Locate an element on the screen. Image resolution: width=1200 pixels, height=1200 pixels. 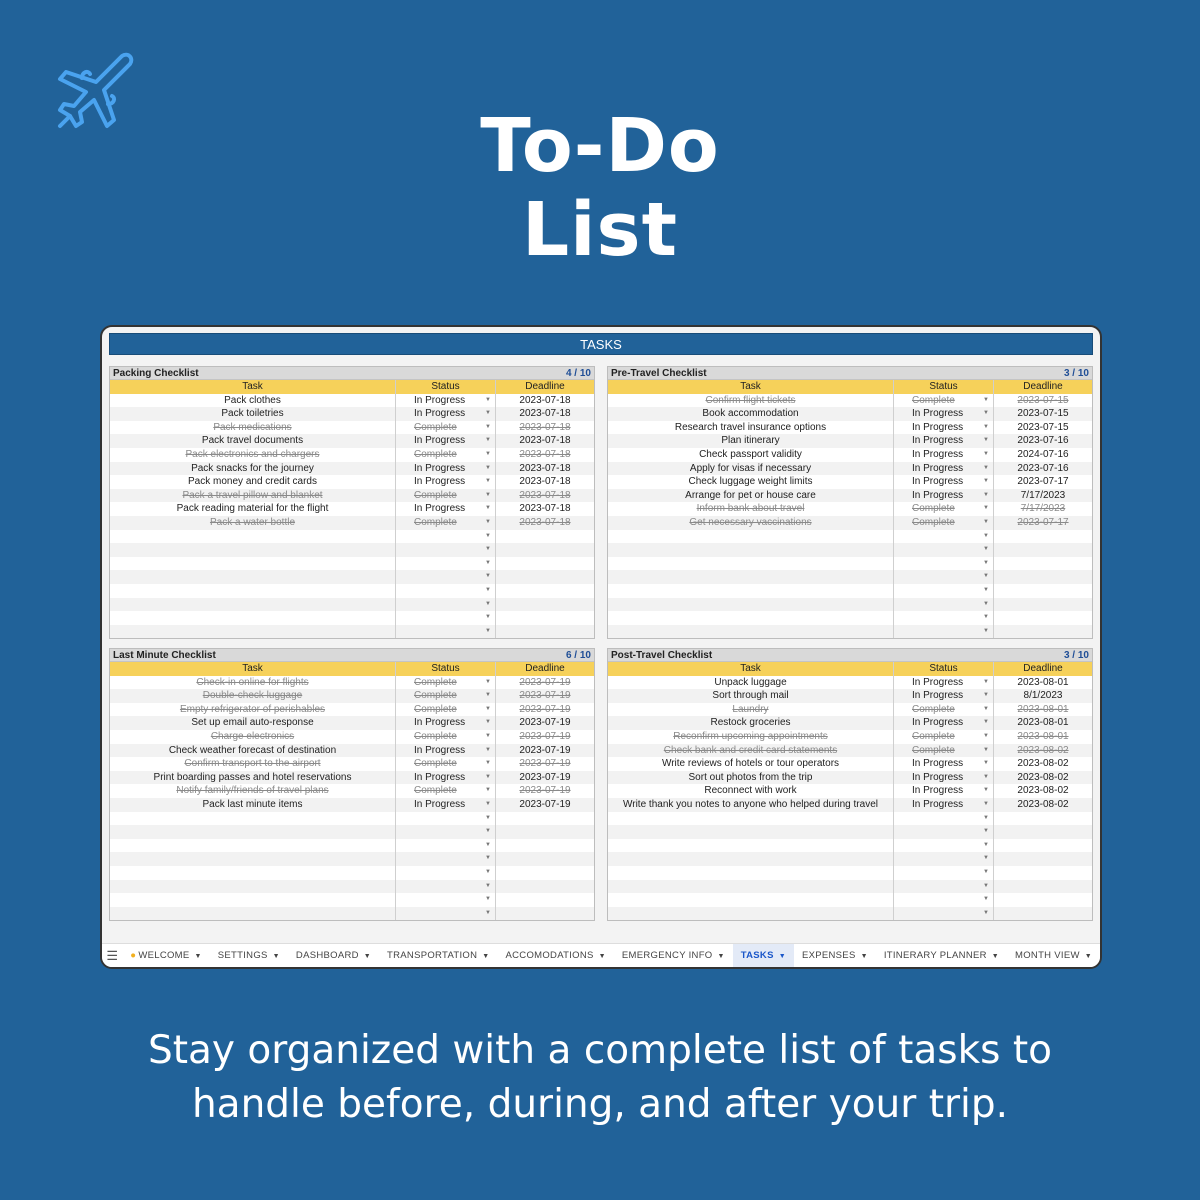
task-cell: Confirm transport to the airport is located at coordinates (253, 764).